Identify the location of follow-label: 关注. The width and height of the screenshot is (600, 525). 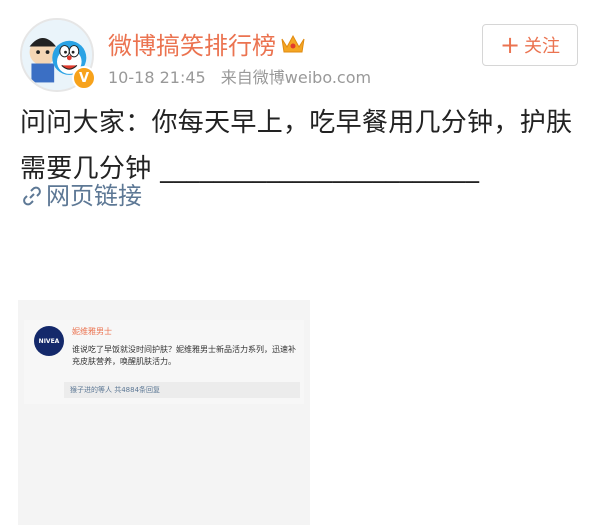
(542, 46).